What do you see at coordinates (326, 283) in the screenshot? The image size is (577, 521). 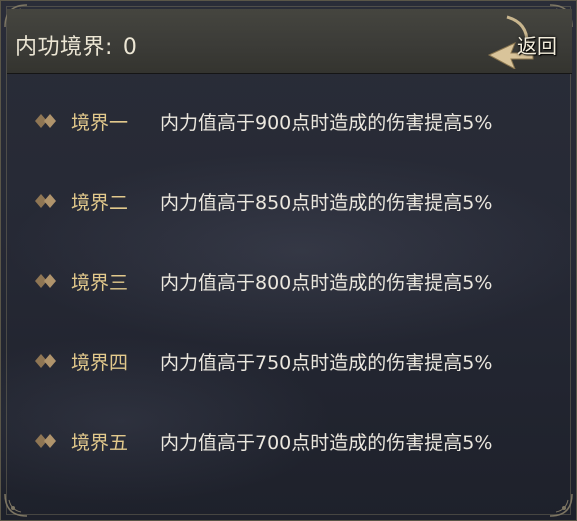 I see `realm-description: 内力值高于800点时造成的伤害提高5%` at bounding box center [326, 283].